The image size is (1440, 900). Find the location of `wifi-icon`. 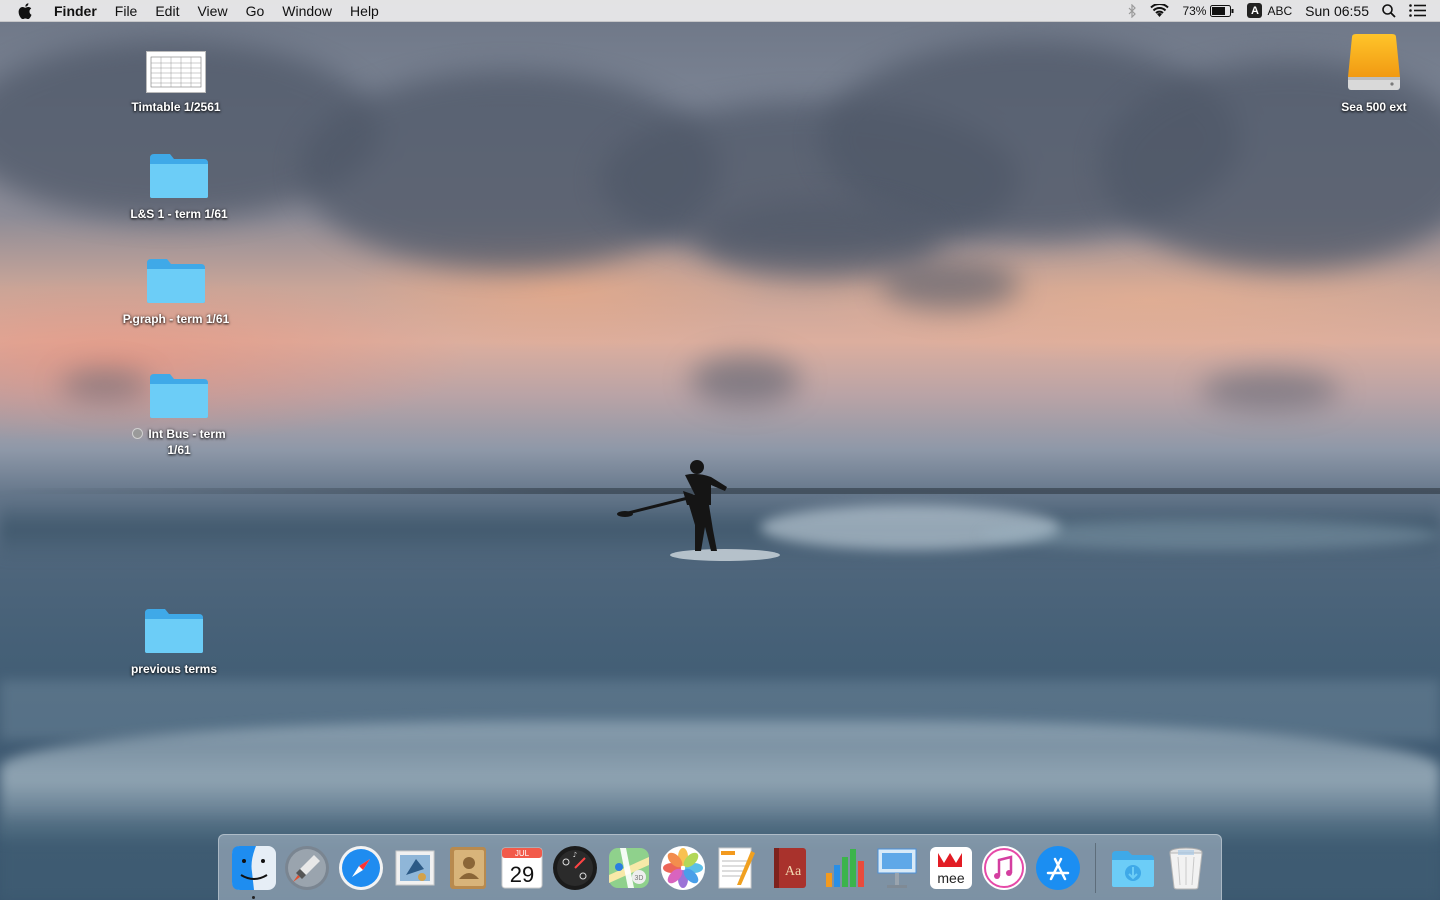

wifi-icon is located at coordinates (1160, 10).